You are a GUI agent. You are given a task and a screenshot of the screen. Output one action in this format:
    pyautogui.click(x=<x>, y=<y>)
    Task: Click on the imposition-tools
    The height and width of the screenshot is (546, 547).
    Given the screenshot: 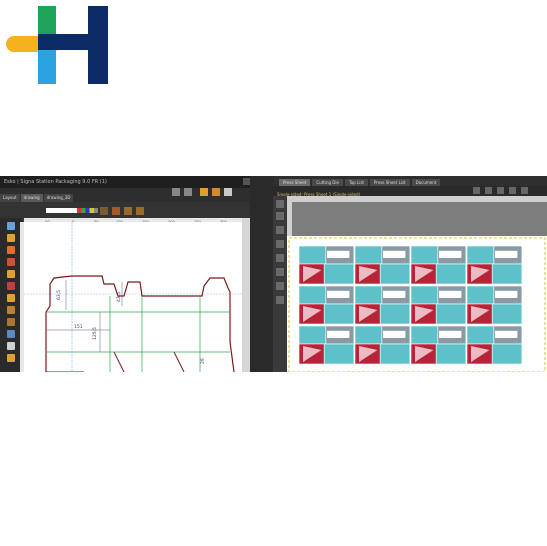 What is the action you would take?
    pyautogui.click(x=280, y=284)
    